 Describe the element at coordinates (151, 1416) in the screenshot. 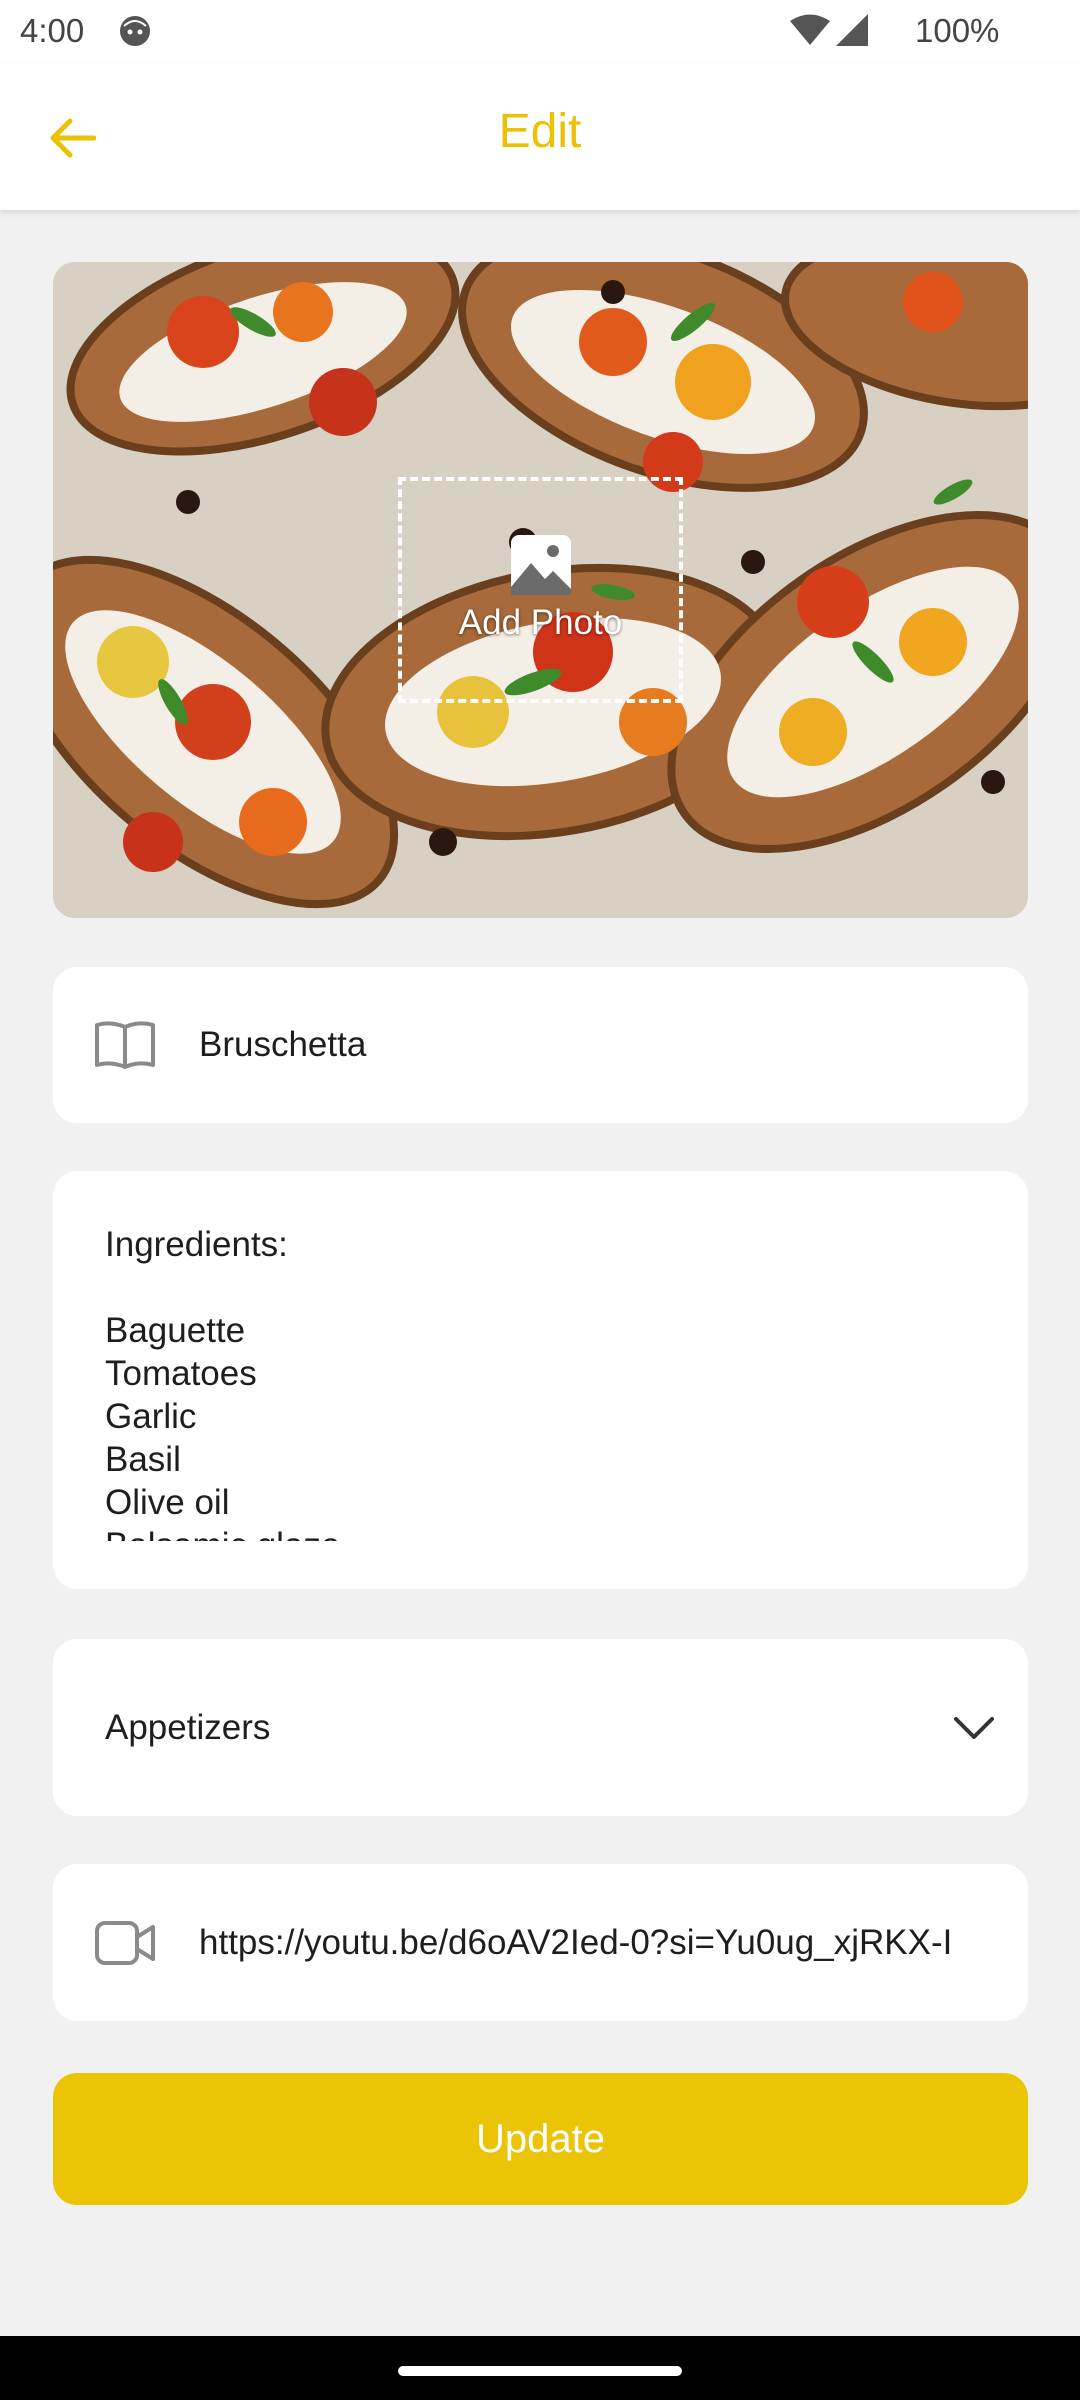

I see `ingredient-line: Garlic` at that location.